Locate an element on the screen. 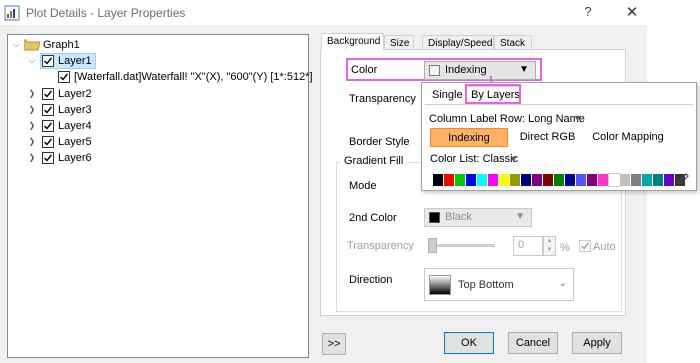 The height and width of the screenshot is (363, 700). gradient-sample is located at coordinates (440, 285).